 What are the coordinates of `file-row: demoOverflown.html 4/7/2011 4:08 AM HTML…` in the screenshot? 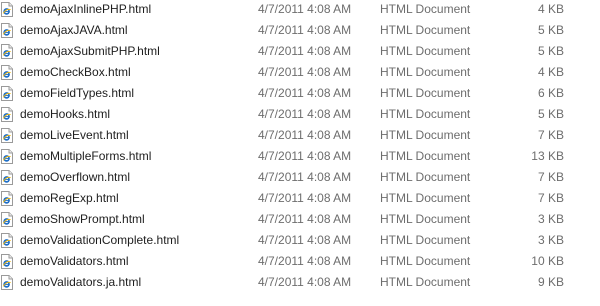 It's located at (300, 177).